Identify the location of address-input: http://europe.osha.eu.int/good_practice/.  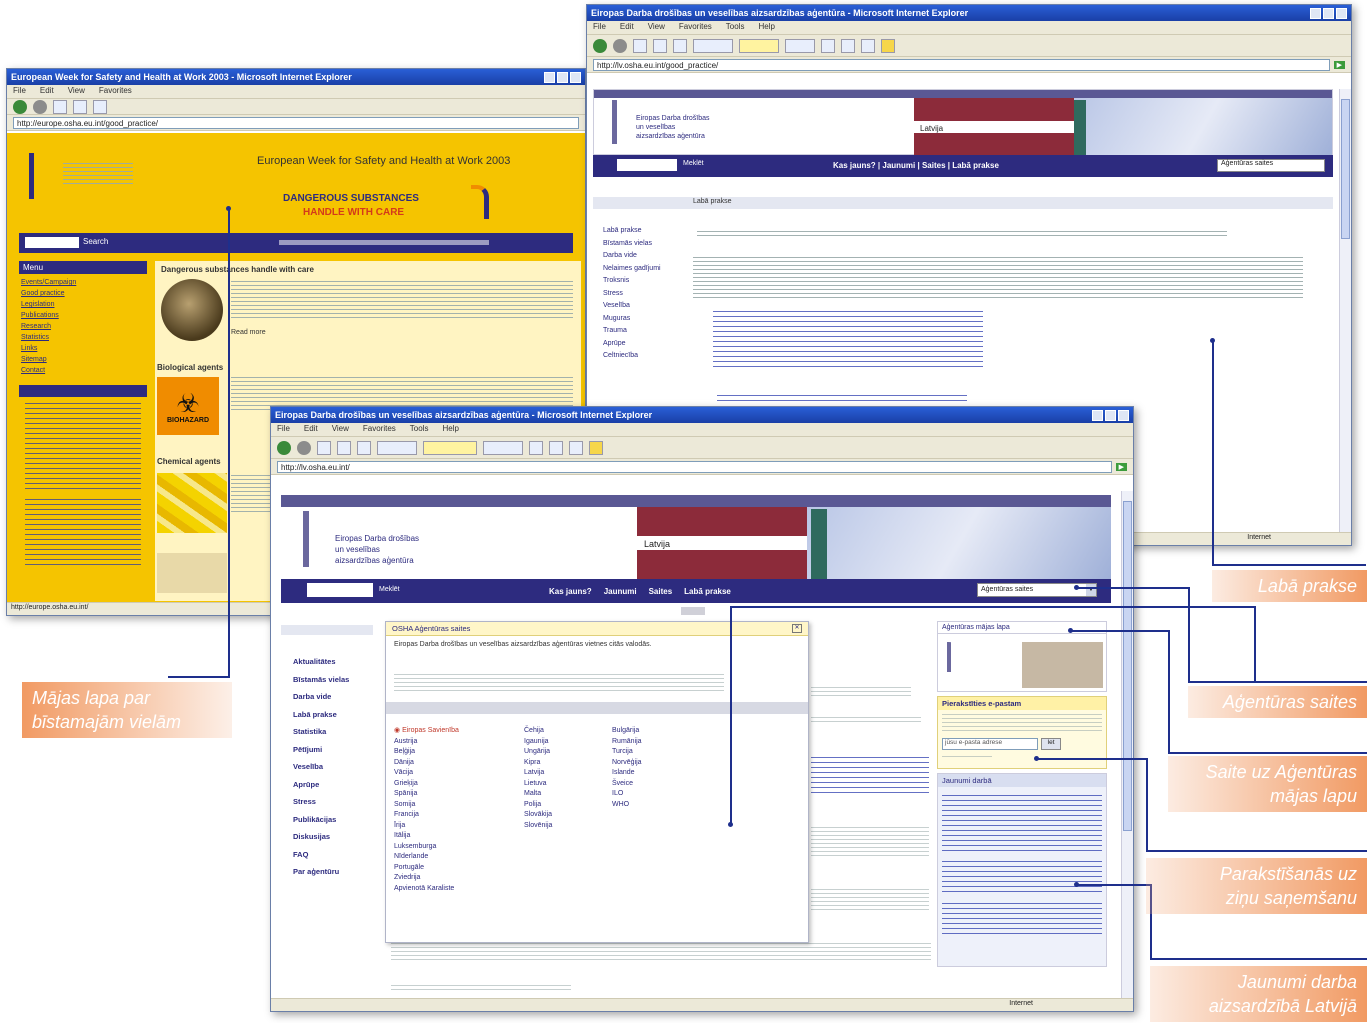
(296, 122).